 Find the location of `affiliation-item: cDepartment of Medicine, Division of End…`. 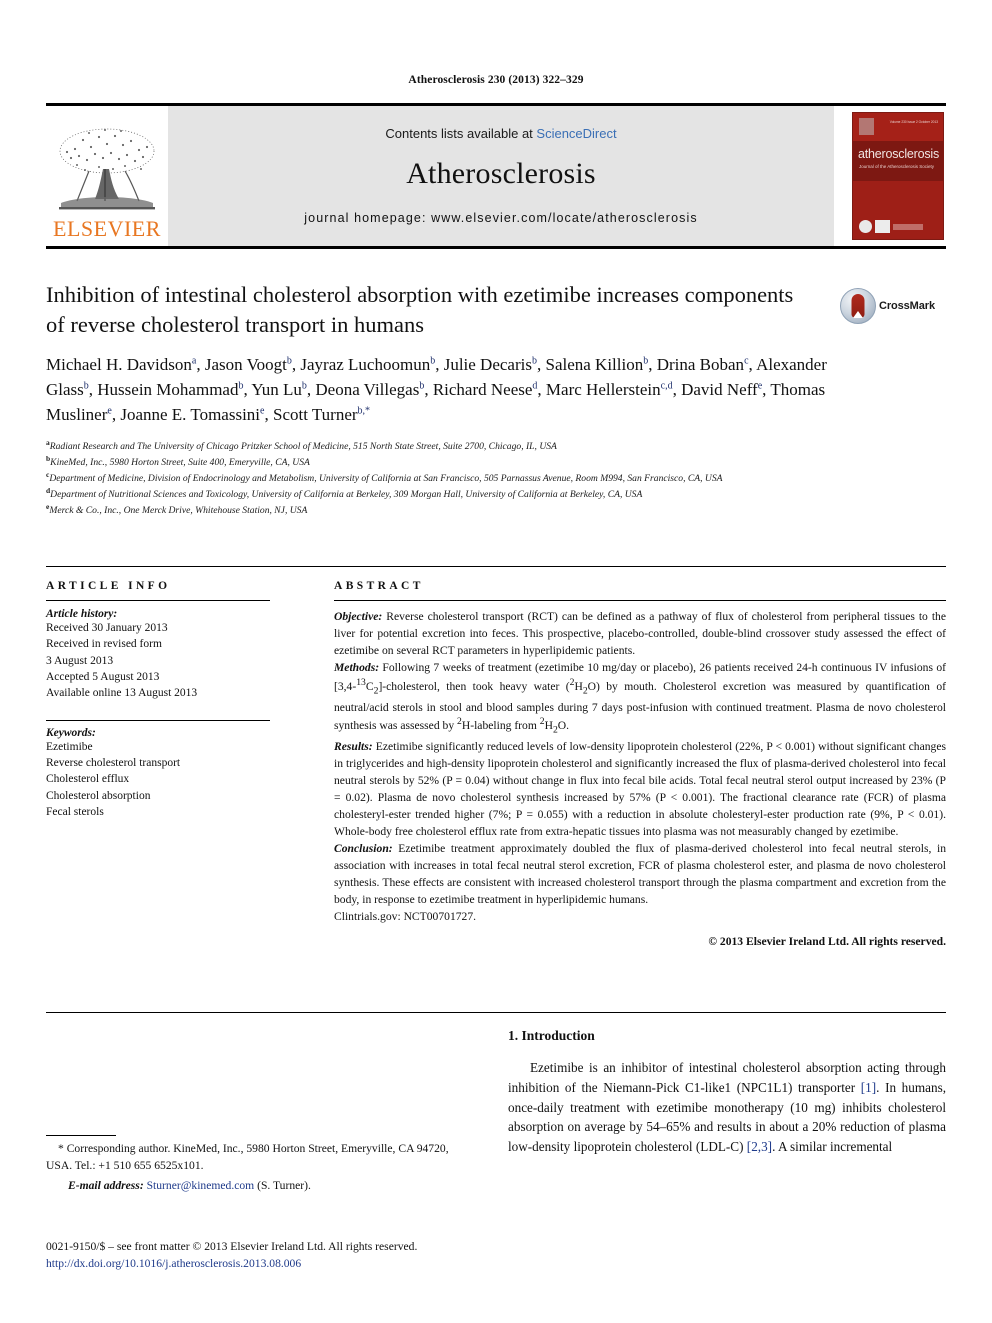

affiliation-item: cDepartment of Medicine, Division of End… is located at coordinates (491, 478).